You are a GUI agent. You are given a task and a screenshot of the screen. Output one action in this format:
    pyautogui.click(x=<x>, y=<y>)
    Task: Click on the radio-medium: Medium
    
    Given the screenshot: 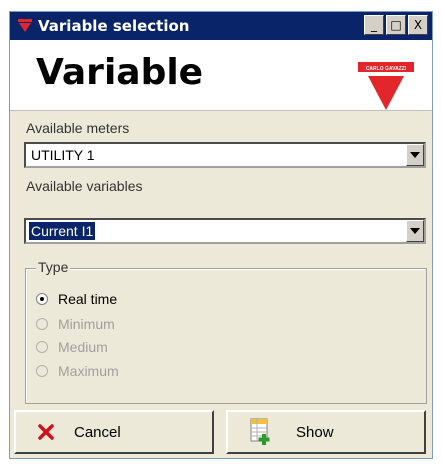 What is the action you would take?
    pyautogui.click(x=72, y=347)
    